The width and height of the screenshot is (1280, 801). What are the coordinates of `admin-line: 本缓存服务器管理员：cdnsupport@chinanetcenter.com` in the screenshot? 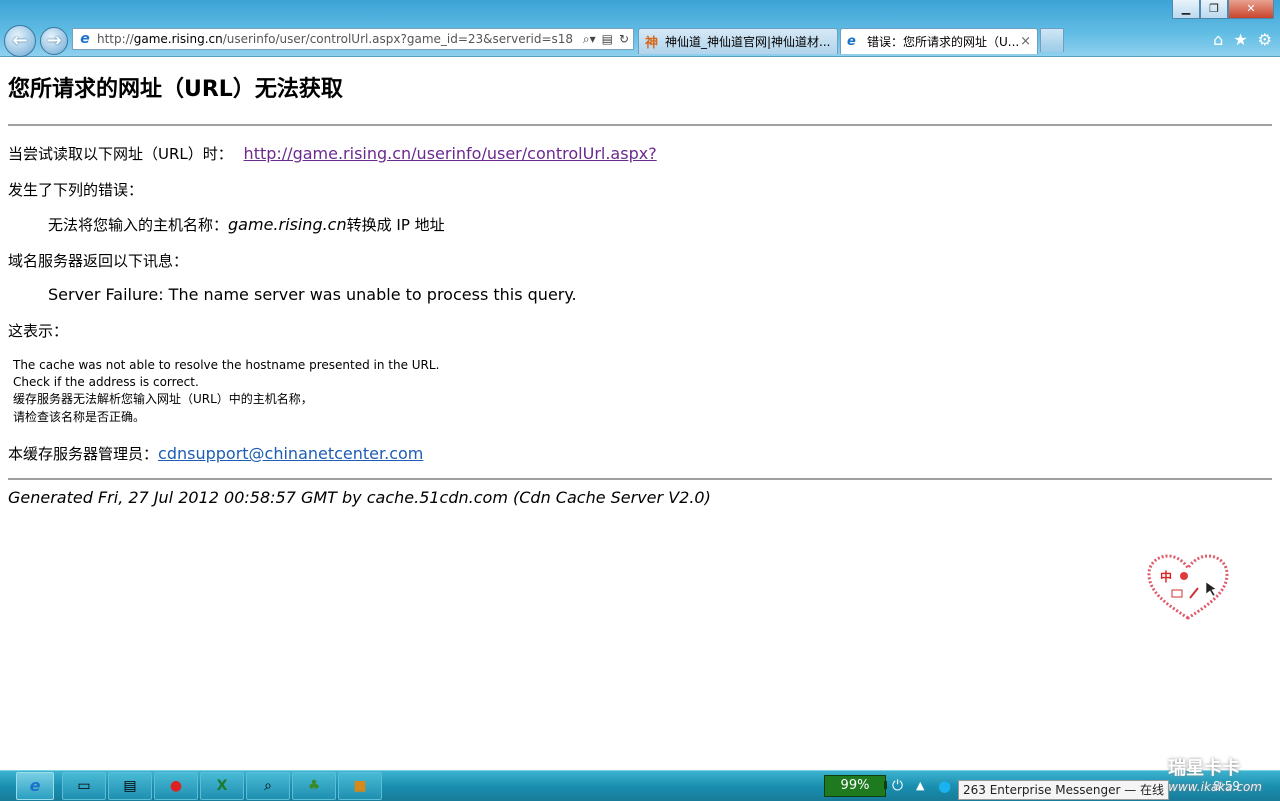 It's located at (216, 453).